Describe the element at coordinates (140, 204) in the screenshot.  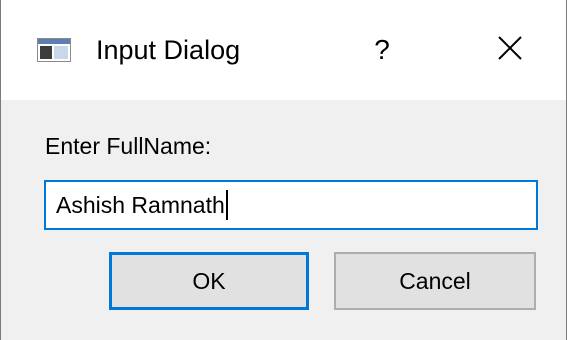
I see `fullname-input-value: Ashish Ramnath` at that location.